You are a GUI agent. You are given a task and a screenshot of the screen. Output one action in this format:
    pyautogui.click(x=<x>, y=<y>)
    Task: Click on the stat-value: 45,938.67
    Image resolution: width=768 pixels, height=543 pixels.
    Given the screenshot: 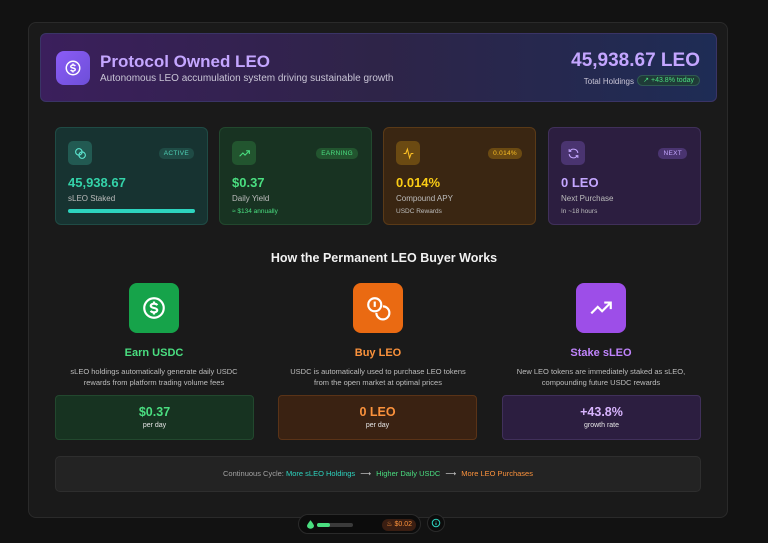 What is the action you would take?
    pyautogui.click(x=97, y=182)
    